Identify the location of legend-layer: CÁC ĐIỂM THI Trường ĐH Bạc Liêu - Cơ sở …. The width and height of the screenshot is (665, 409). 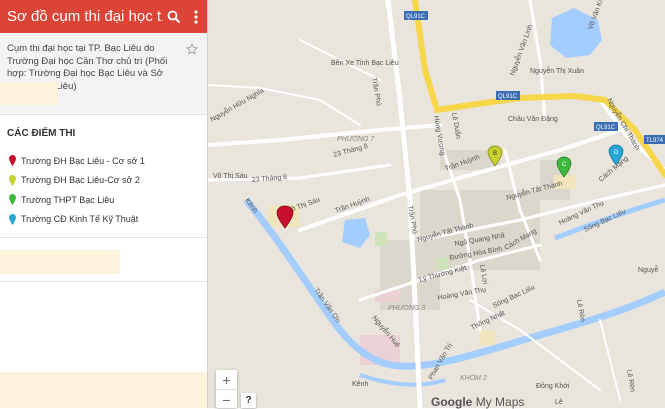
(103, 173).